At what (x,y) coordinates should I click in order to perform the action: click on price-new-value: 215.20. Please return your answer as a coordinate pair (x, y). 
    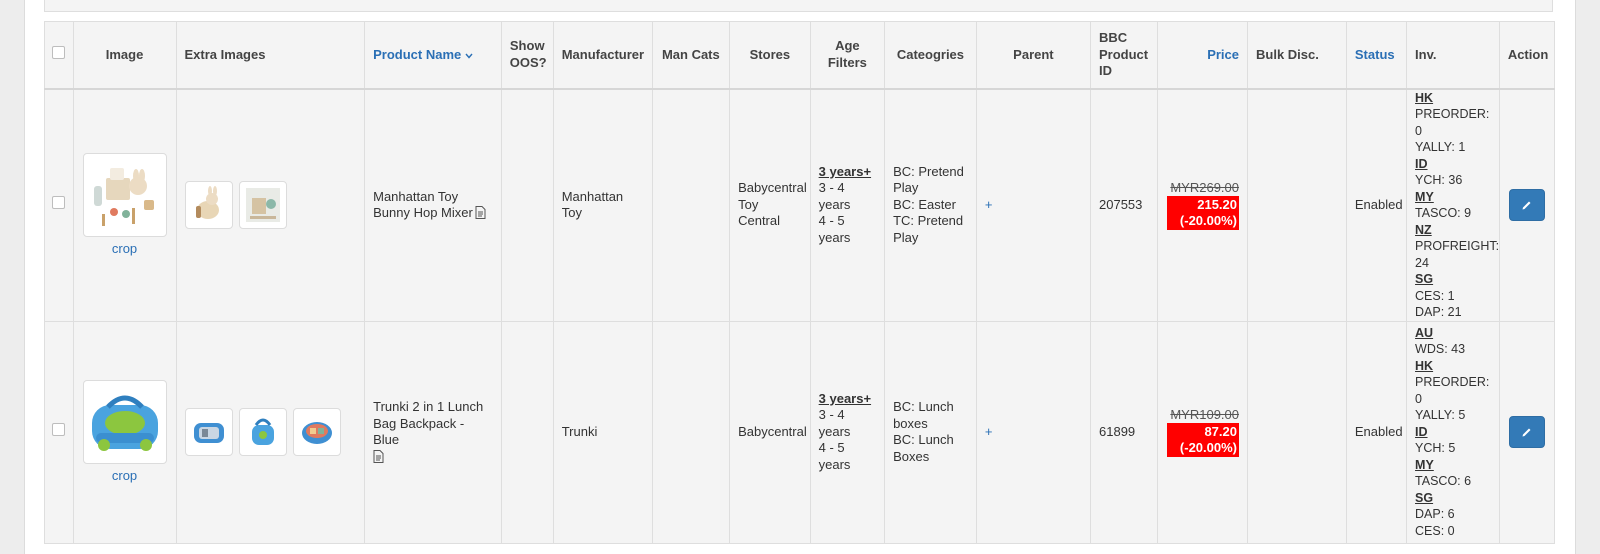
    Looking at the image, I should click on (1217, 205).